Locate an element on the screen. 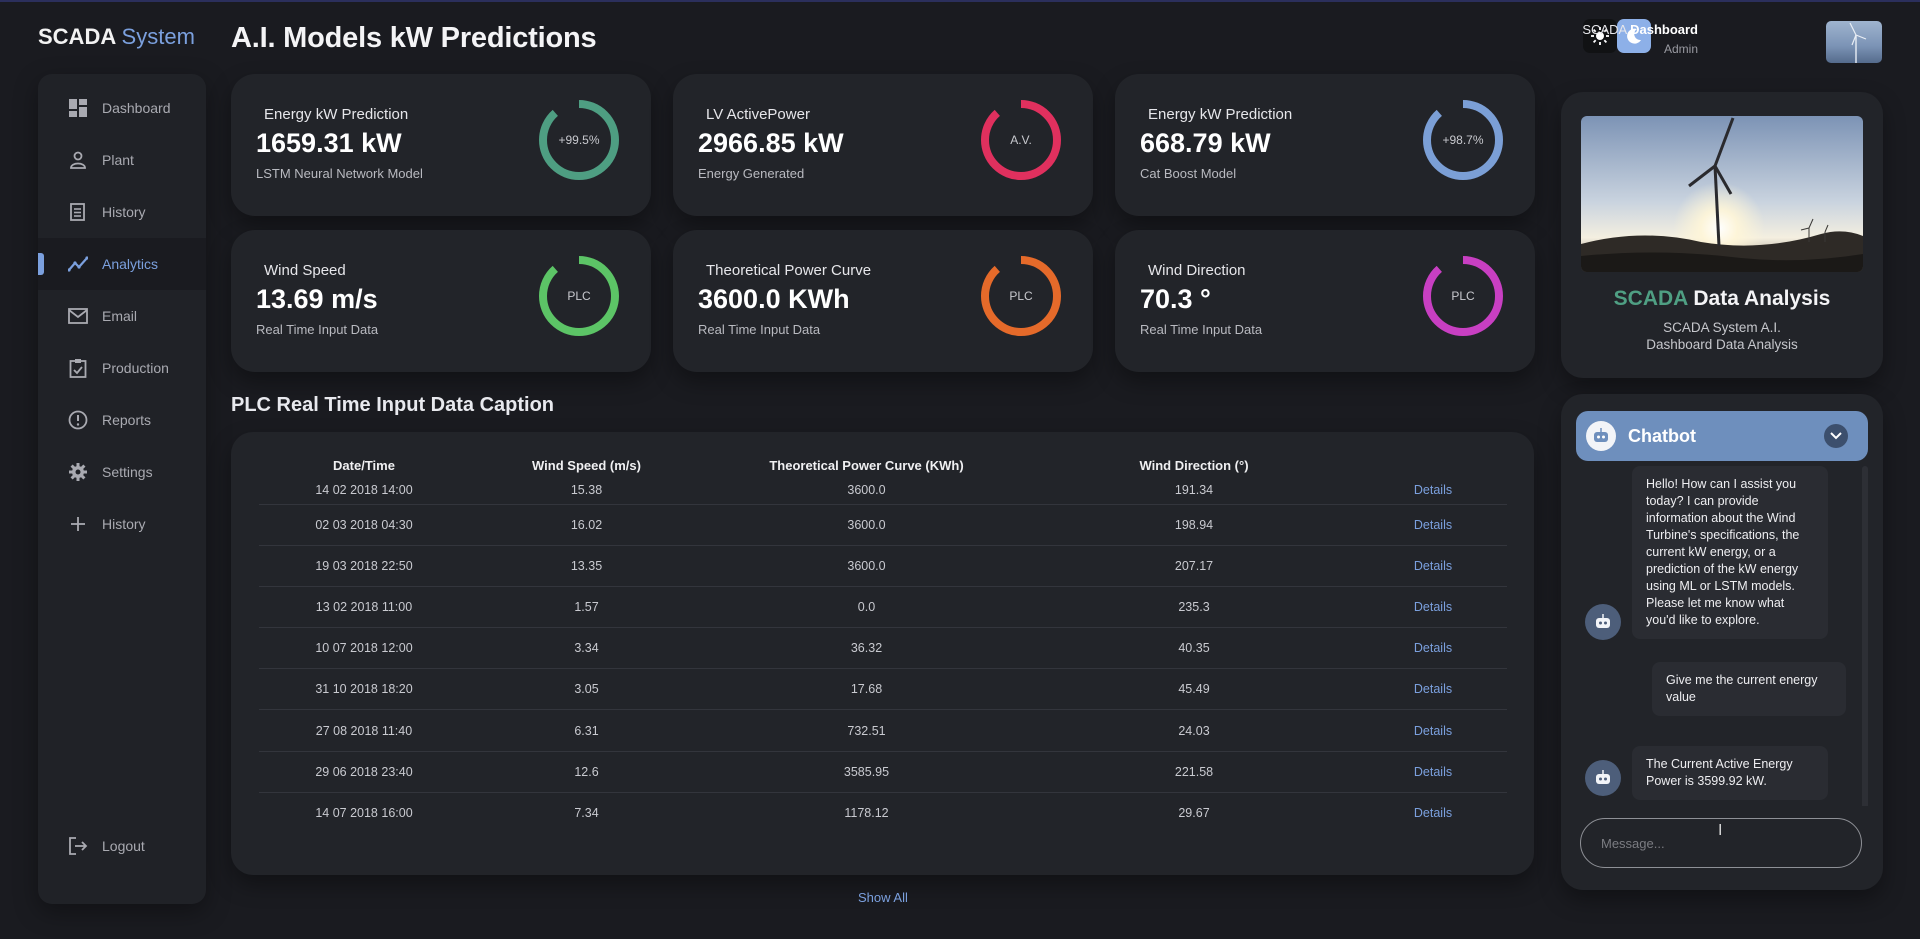  table-cell: 7.34 is located at coordinates (586, 813).